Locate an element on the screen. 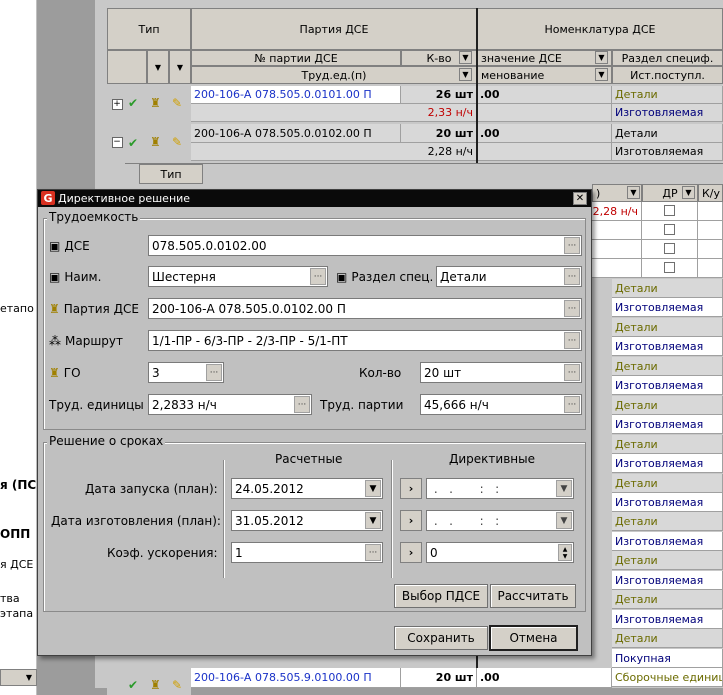 This screenshot has width=723, height=695. dialog-title-bar: G Директивное решение ✕ is located at coordinates (314, 198).